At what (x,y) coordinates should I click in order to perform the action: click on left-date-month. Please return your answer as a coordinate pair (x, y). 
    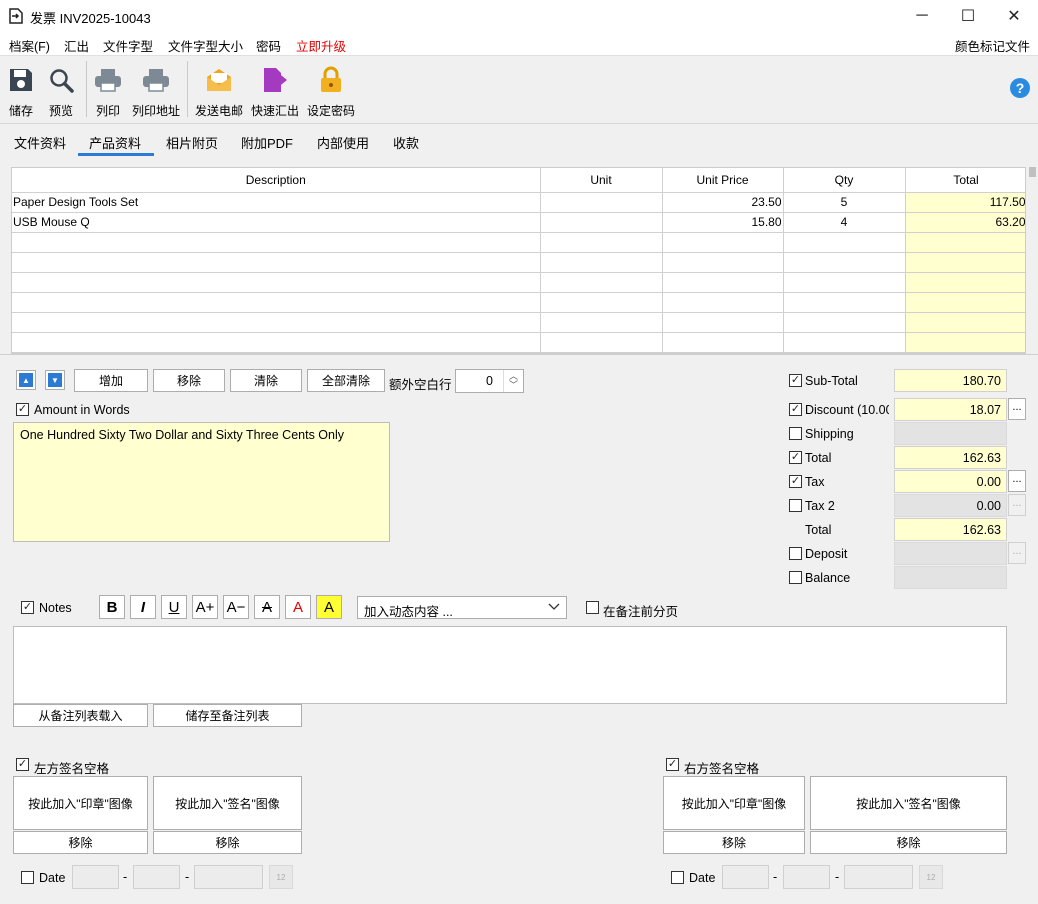
    Looking at the image, I should click on (156, 877).